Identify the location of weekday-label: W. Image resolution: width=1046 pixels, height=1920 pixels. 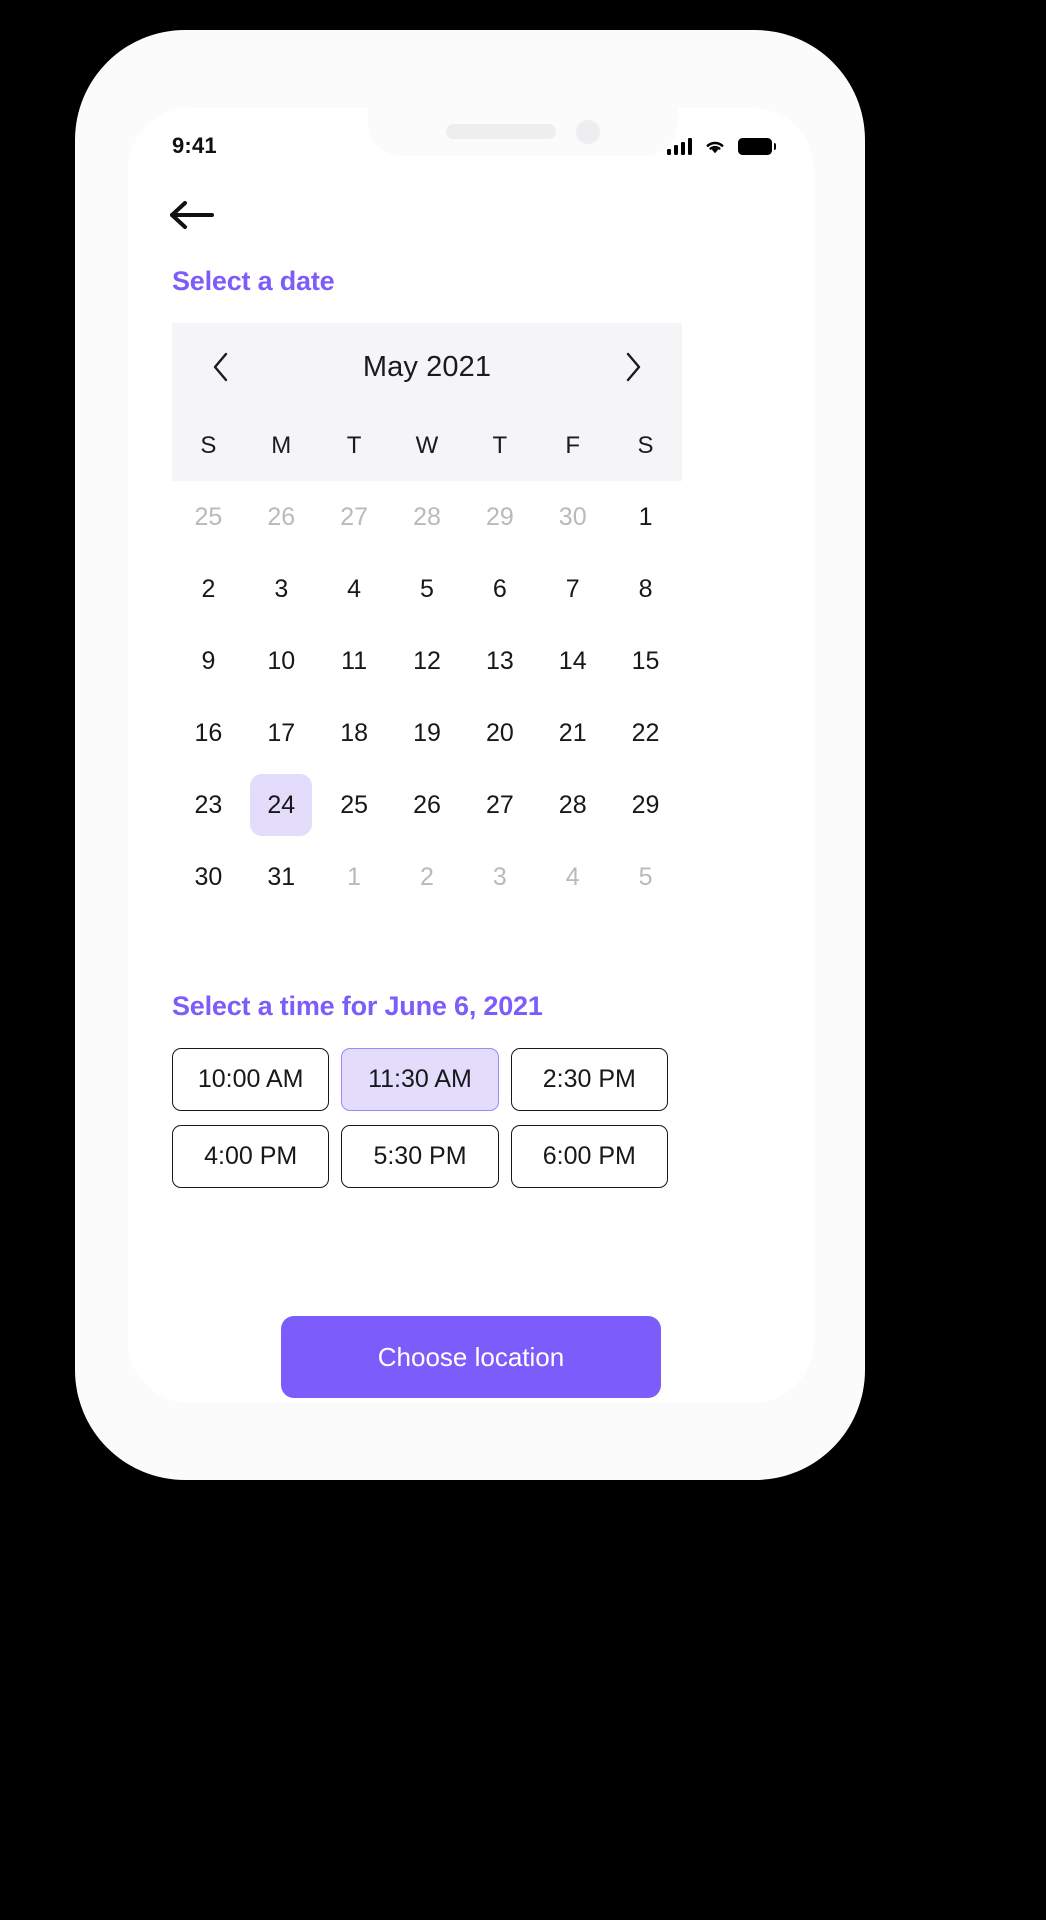
(427, 445).